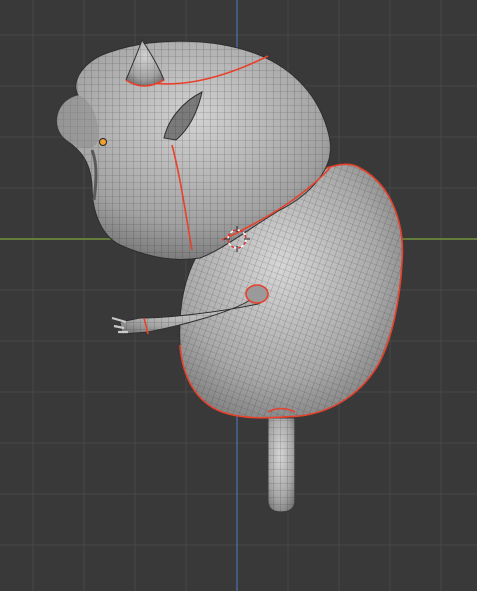  I want to click on tail-stalk, so click(281, 465).